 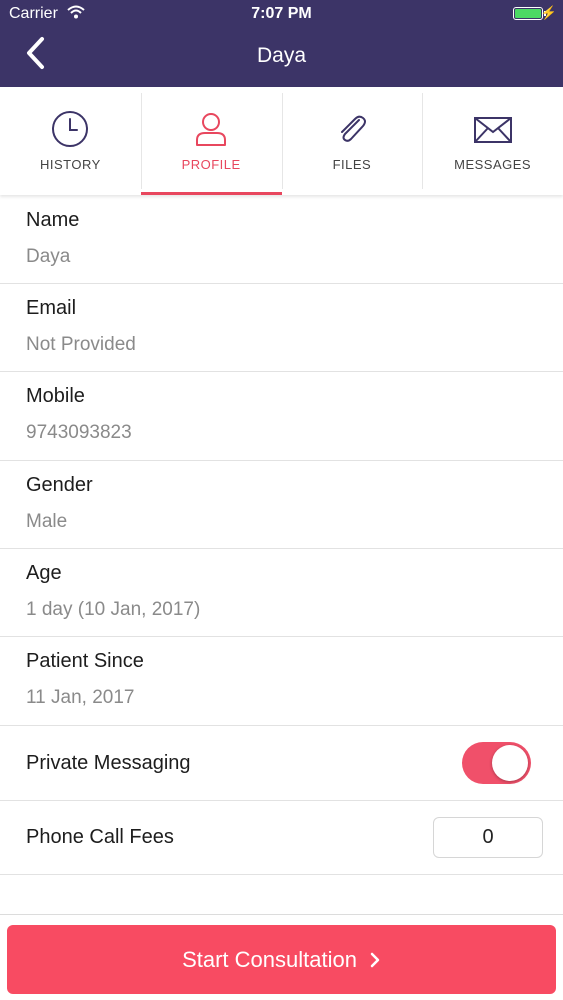 I want to click on field-mobile-value: 9743093823, so click(x=79, y=432).